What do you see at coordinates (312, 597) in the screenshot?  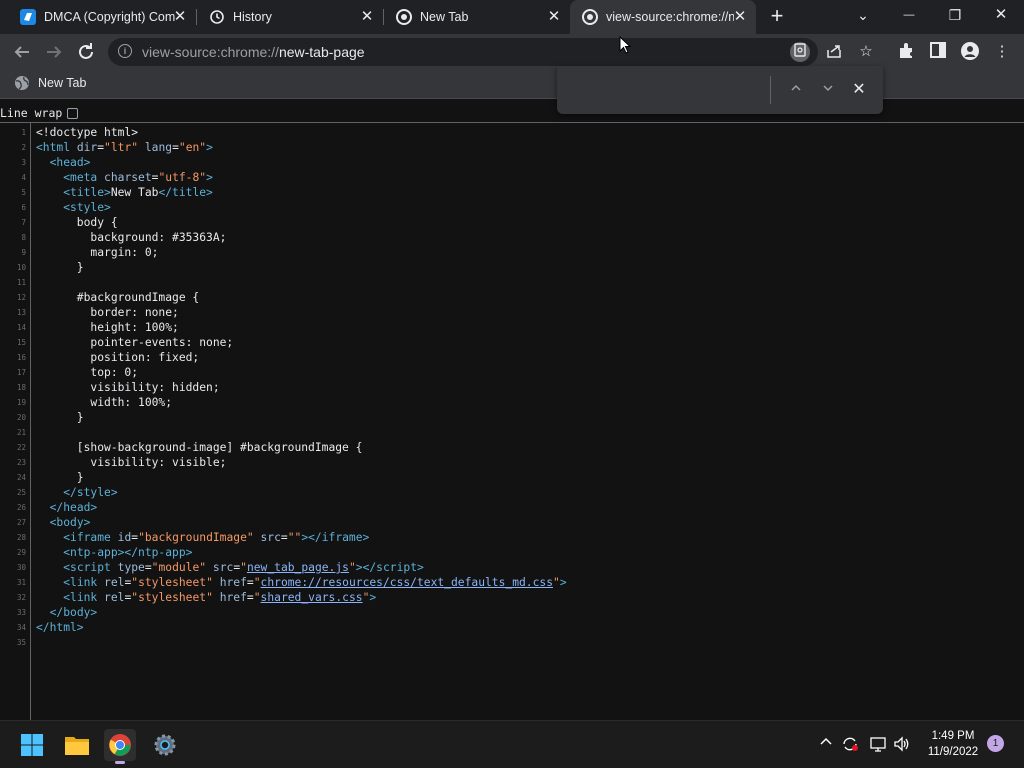 I see `source-link: shared_vars.css` at bounding box center [312, 597].